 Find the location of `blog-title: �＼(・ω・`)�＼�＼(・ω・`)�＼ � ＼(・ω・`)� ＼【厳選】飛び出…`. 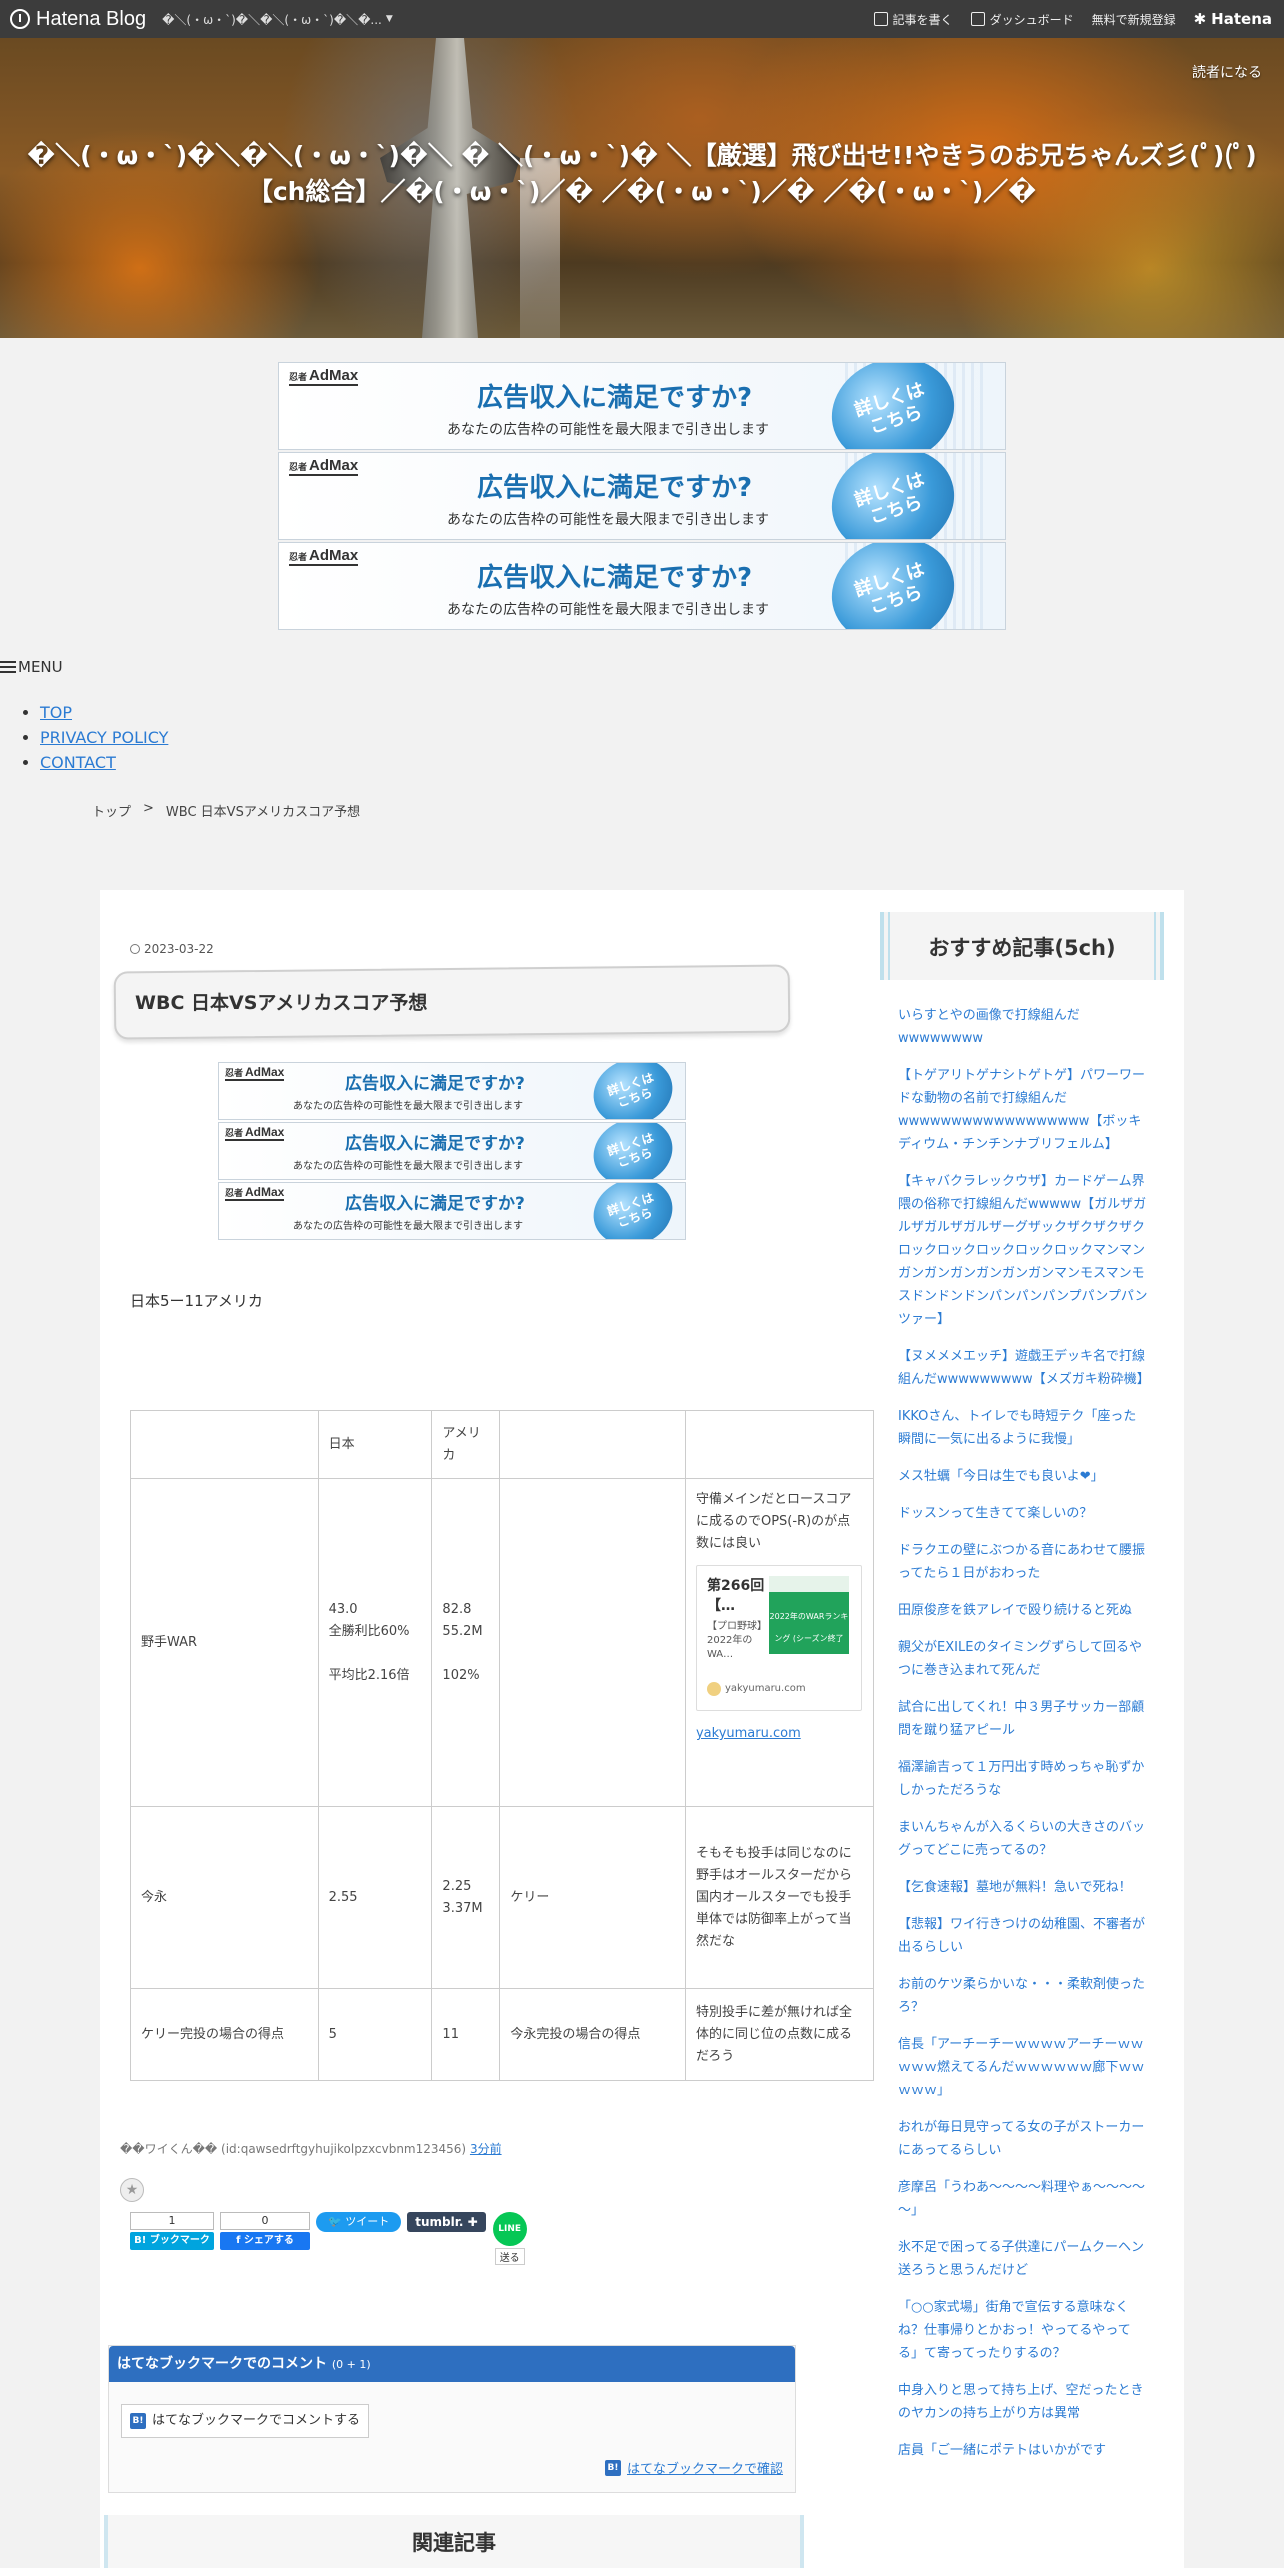

blog-title: �＼(・ω・`)�＼�＼(・ω・`)�＼ � ＼(・ω・`)� ＼【厳選】飛び出… is located at coordinates (642, 174).